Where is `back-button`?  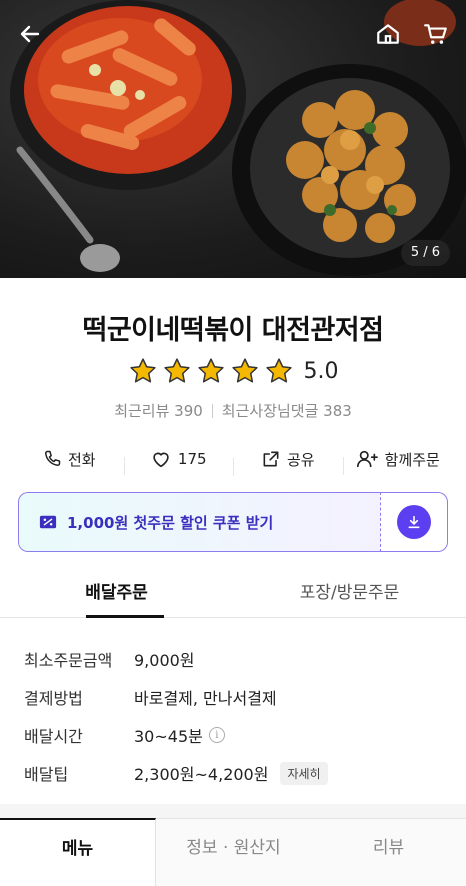 back-button is located at coordinates (30, 34).